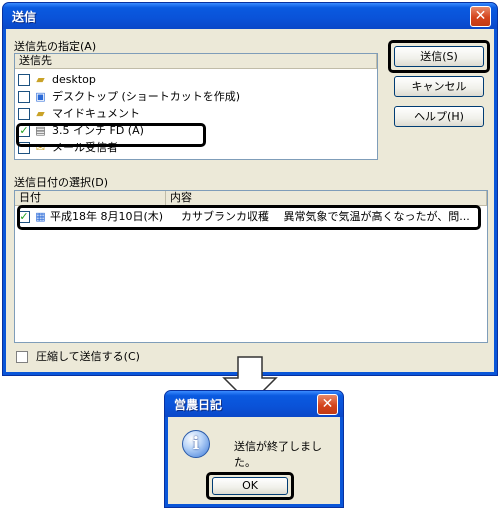  I want to click on message-box-title: 営農日記, so click(198, 405).